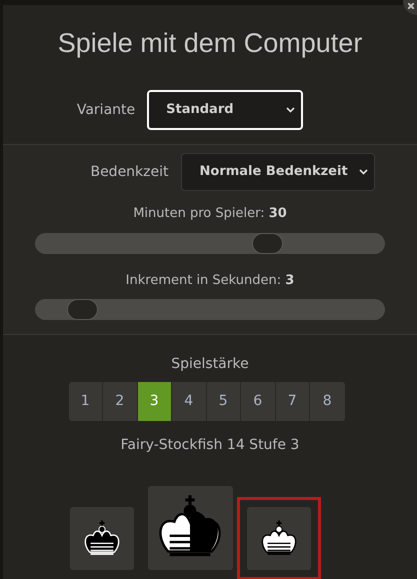 This screenshot has width=417, height=579. I want to click on strength-label: Spielstärke, so click(210, 364).